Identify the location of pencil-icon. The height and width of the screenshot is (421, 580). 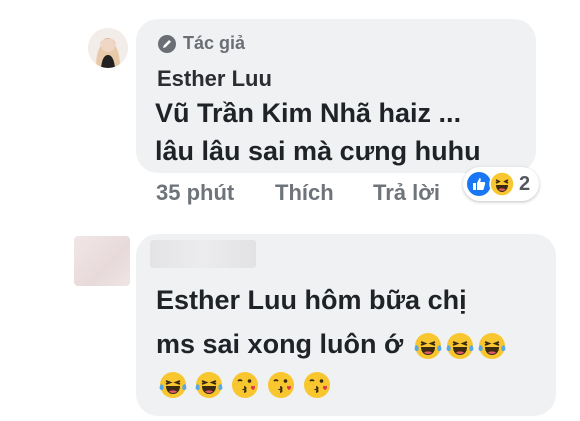
(167, 43).